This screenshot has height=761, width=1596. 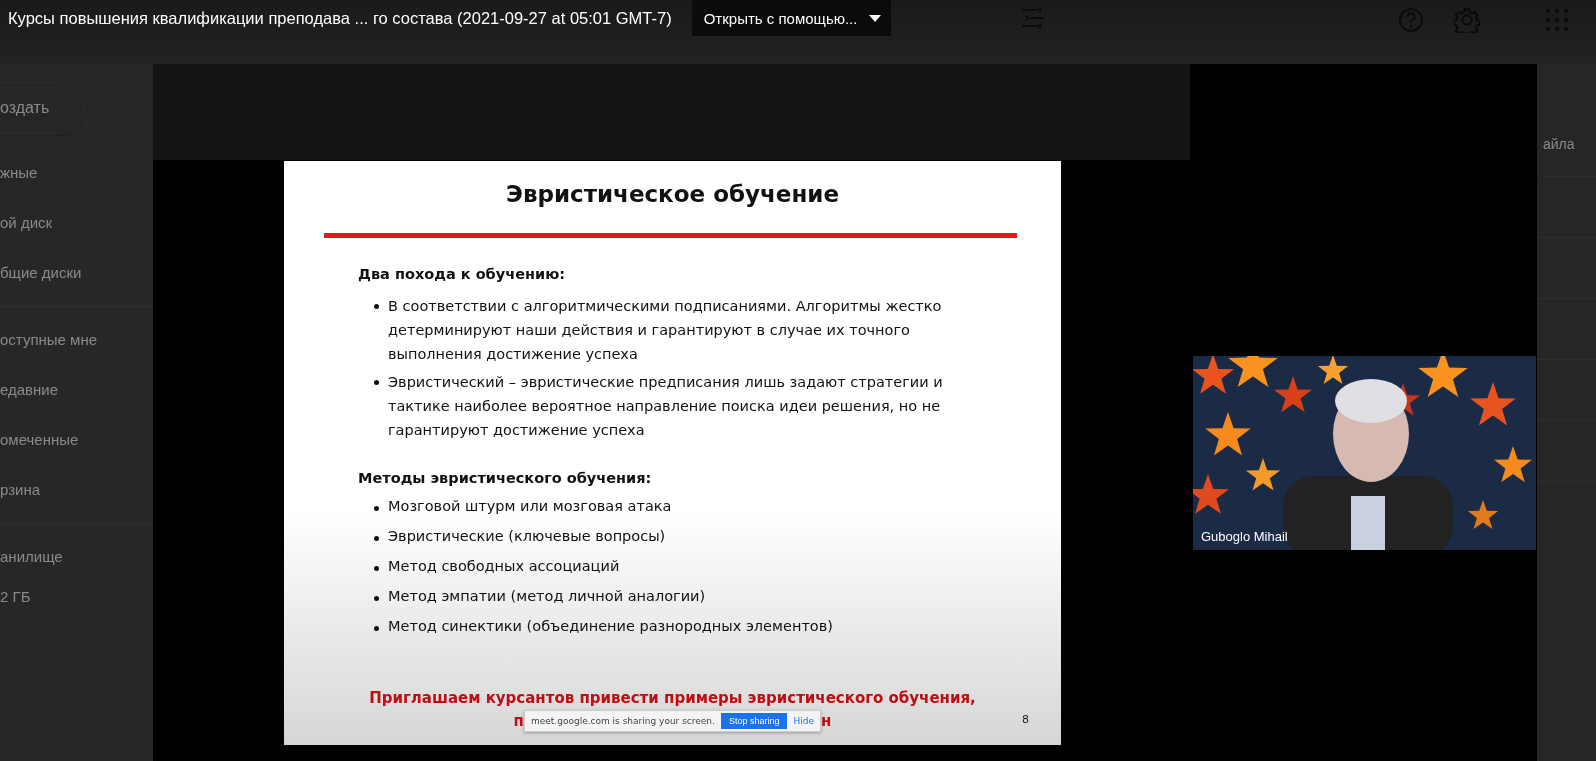 I want to click on bullet-text: В соответствии с алгоритмическими подписаниями. Алгоритмы жестко детерминируют наши действия и гарантируют в случае их точного выполнения достижение успеха, so click(x=665, y=330).